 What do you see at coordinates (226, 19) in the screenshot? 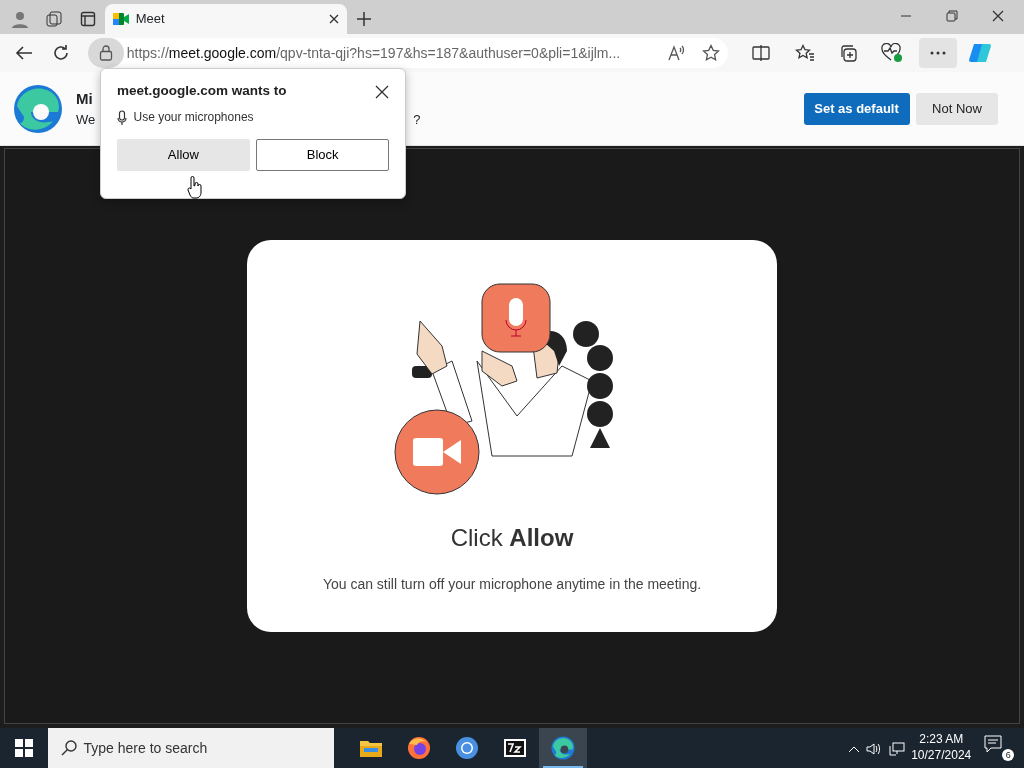
I see `browser-tab: Meet` at bounding box center [226, 19].